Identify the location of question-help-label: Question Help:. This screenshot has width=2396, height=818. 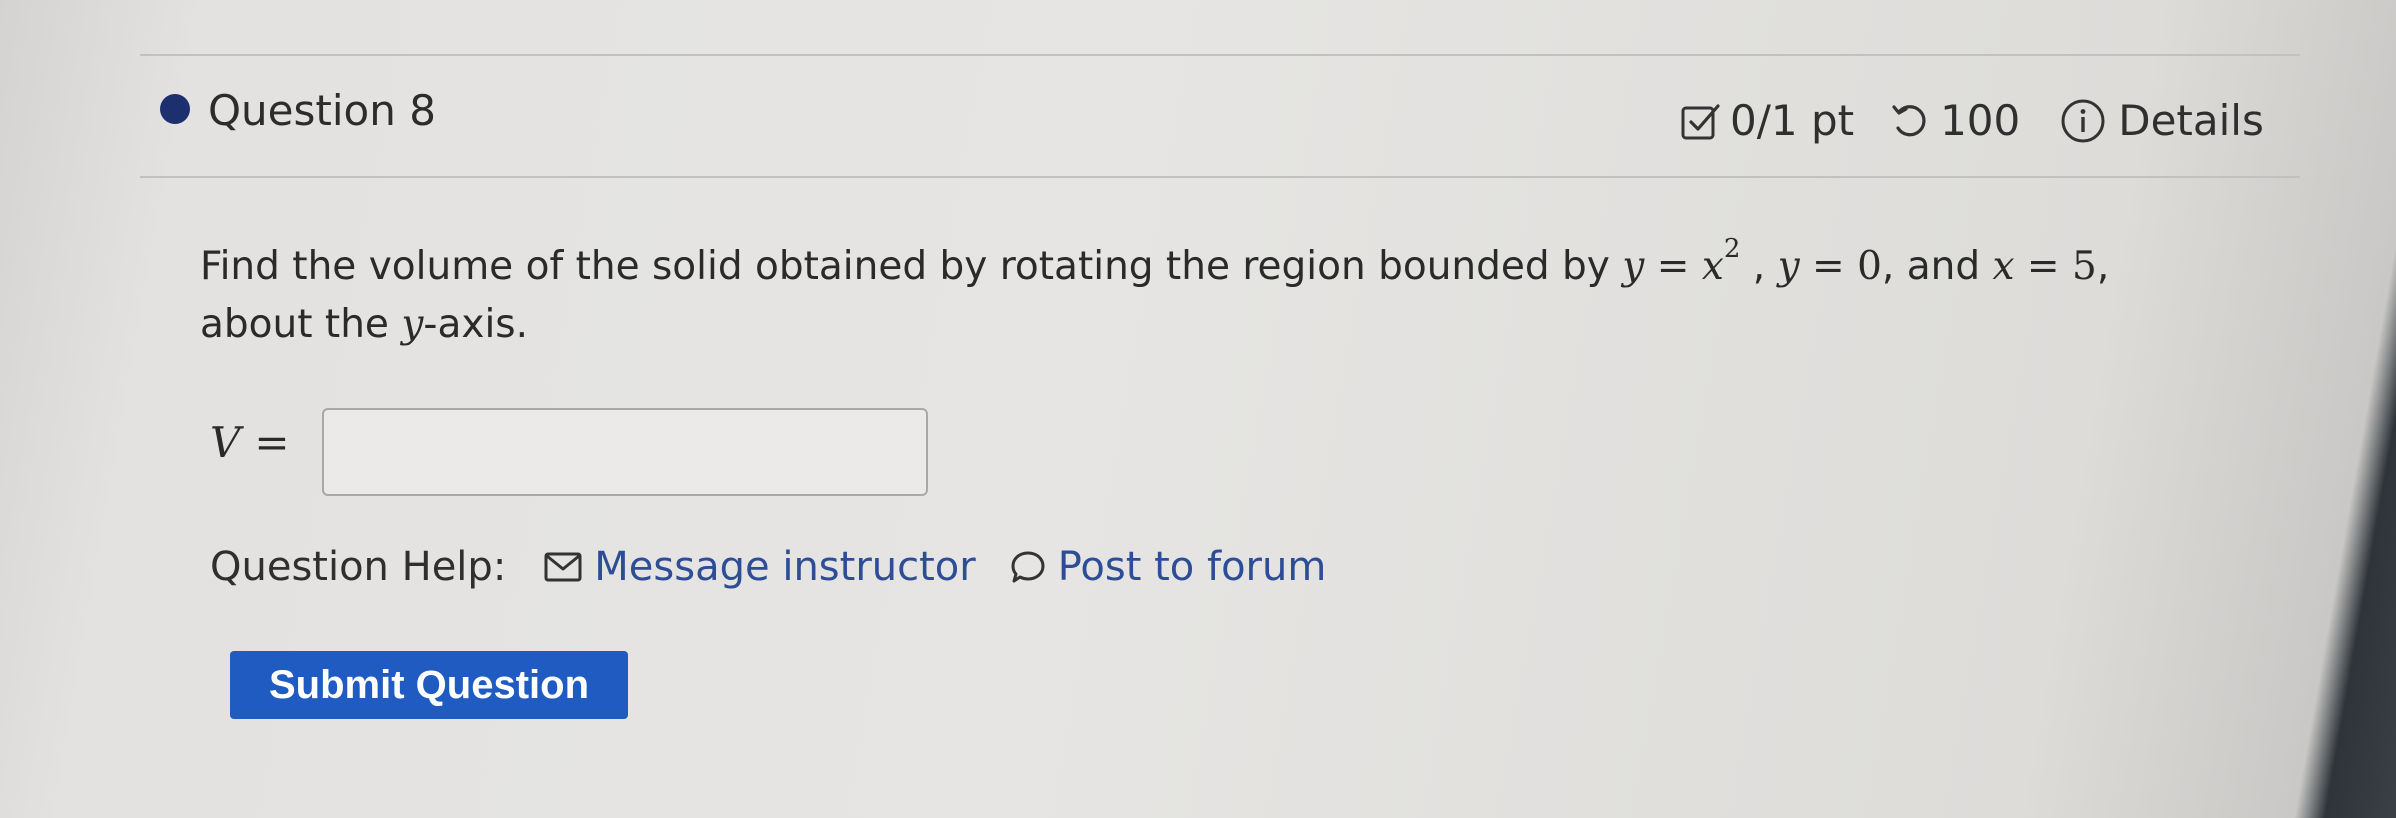
(358, 567).